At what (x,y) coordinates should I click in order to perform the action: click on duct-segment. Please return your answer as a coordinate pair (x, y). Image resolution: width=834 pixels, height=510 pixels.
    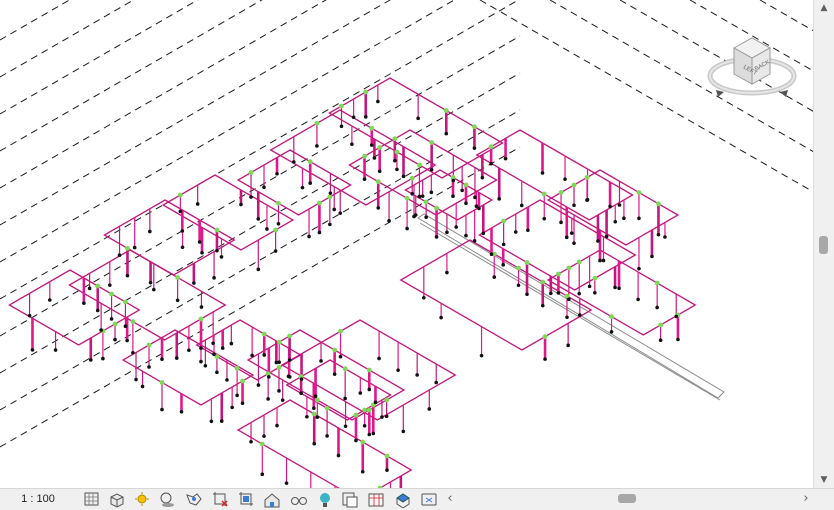
    Looking at the image, I should click on (571, 306).